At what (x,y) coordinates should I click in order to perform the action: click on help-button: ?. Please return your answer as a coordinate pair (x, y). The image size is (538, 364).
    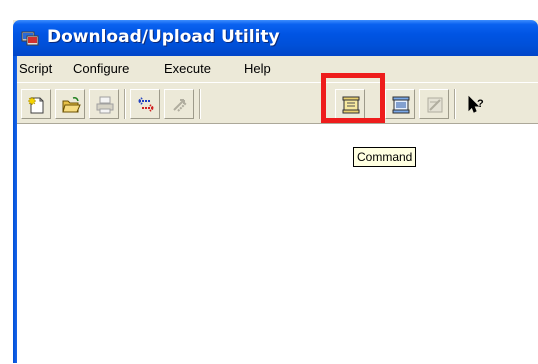
    Looking at the image, I should click on (475, 104).